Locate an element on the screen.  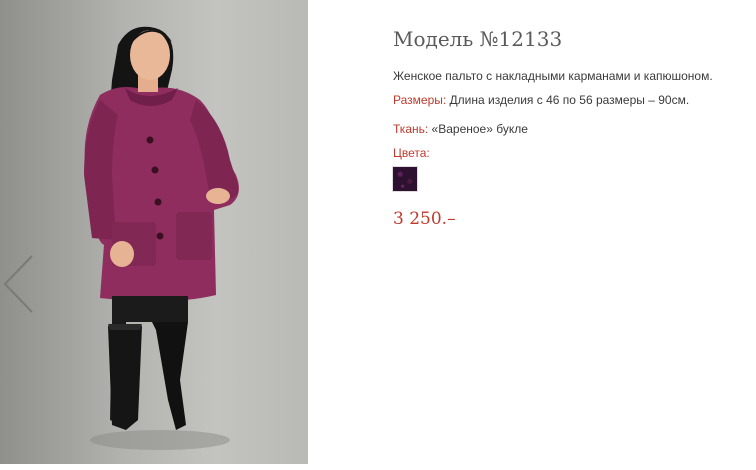
gallery-prev-button is located at coordinates (19, 284).